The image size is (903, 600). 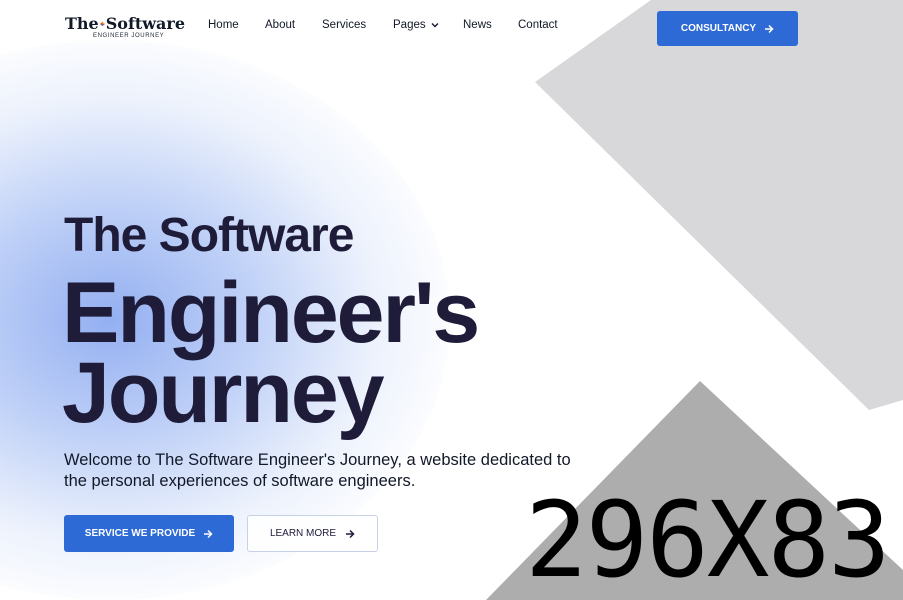 I want to click on logo-title: The Software, so click(x=125, y=23).